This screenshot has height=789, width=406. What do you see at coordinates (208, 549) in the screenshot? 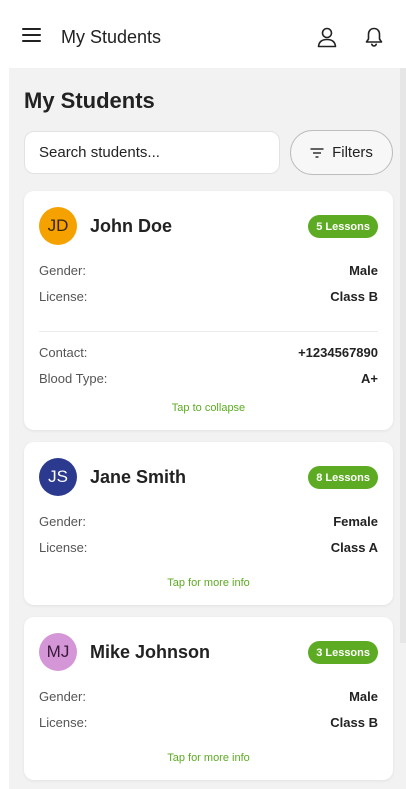
I see `license-row: License: Class A` at bounding box center [208, 549].